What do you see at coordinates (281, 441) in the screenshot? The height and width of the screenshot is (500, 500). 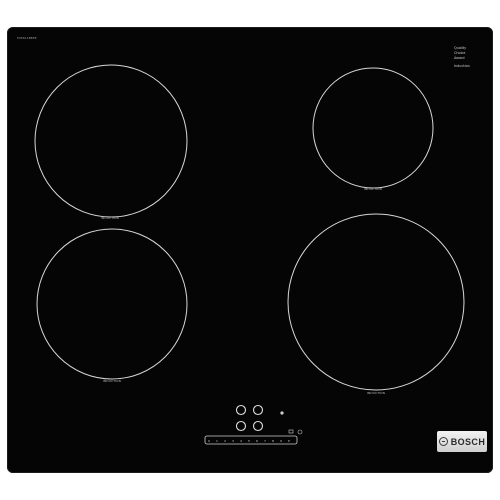 I see `power-level-9: 9` at bounding box center [281, 441].